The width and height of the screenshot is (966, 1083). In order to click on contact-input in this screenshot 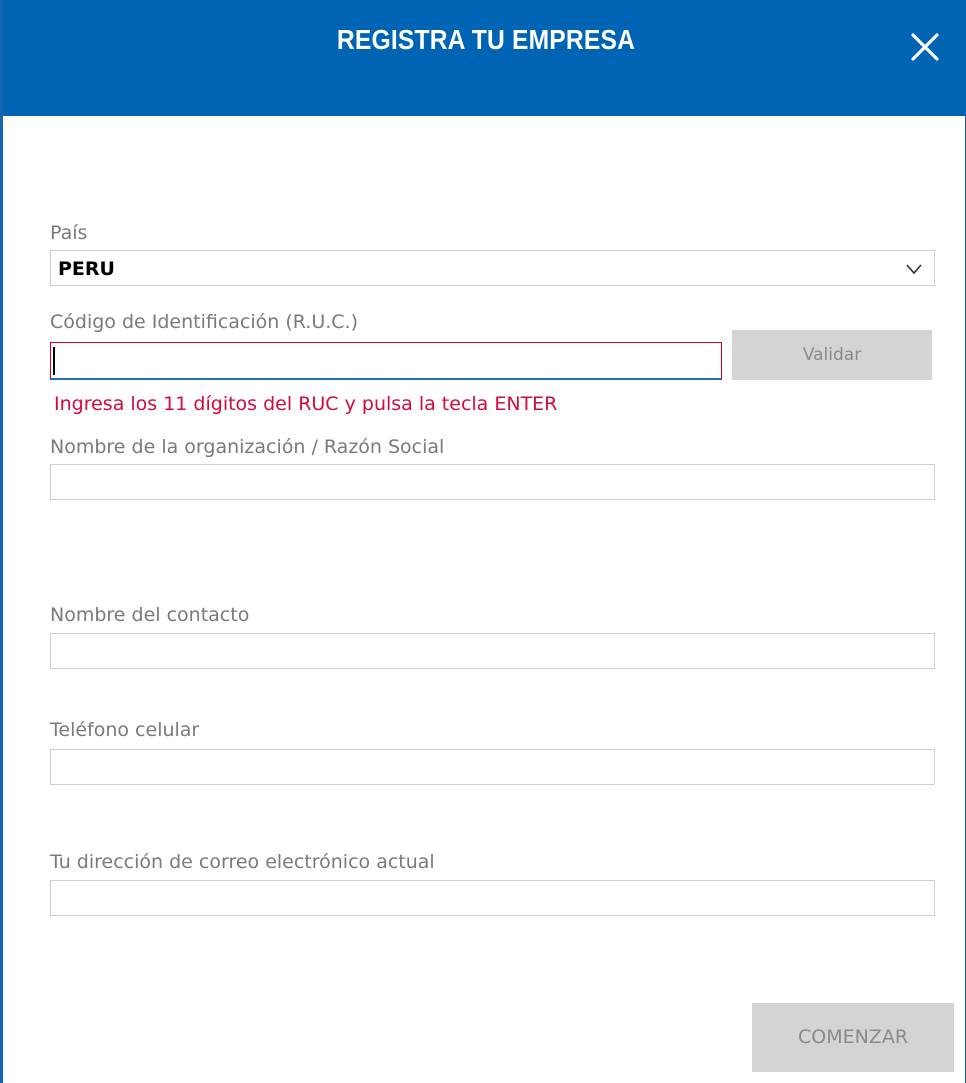, I will do `click(492, 651)`.